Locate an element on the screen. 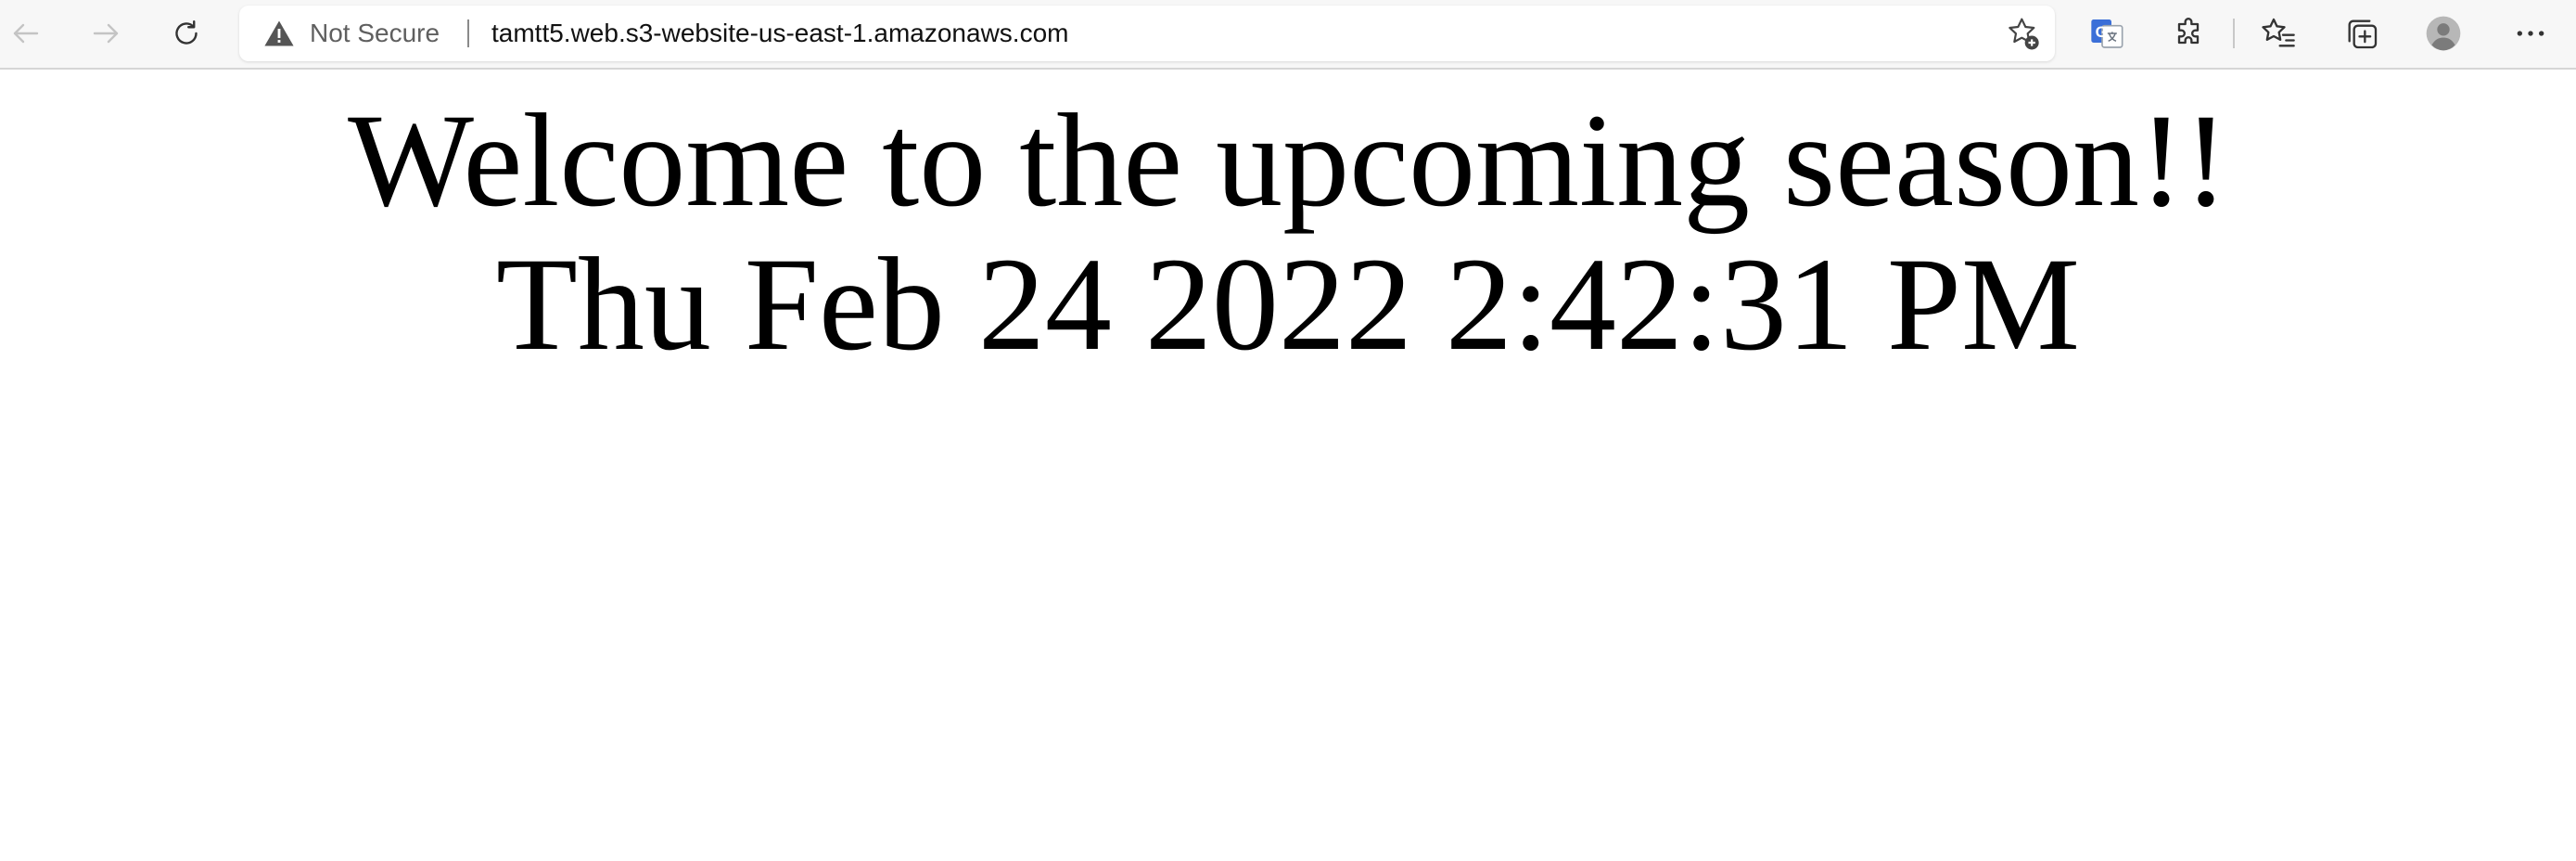 This screenshot has height=861, width=2576. back-arrow-icon is located at coordinates (26, 33).